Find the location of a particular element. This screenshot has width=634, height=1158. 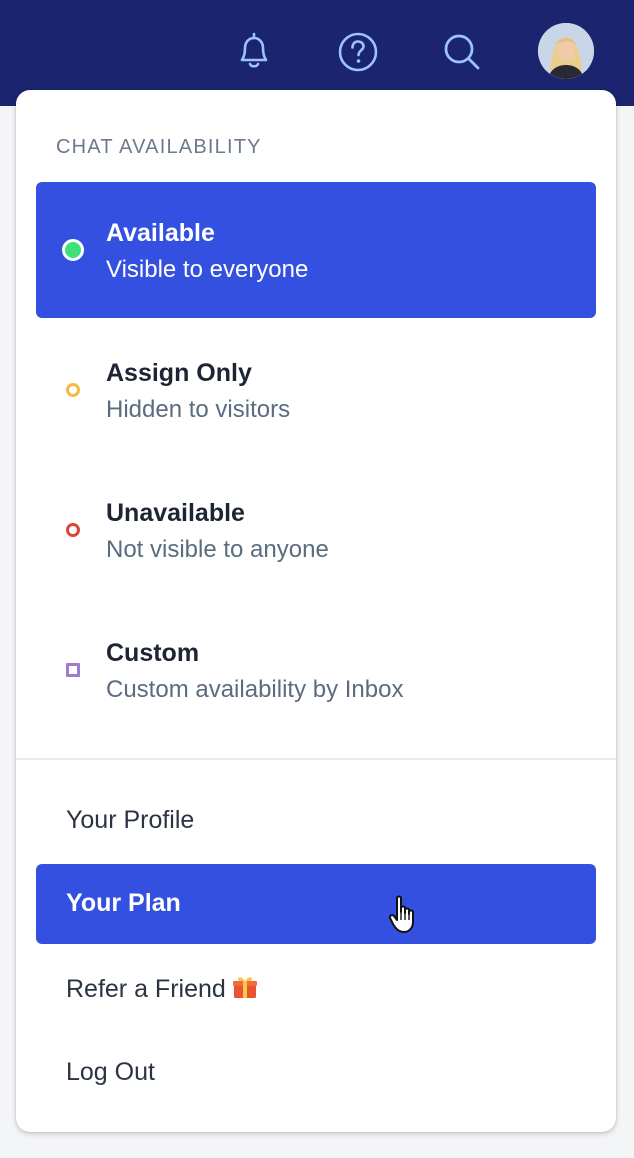

status-option-label: Available is located at coordinates (160, 233).